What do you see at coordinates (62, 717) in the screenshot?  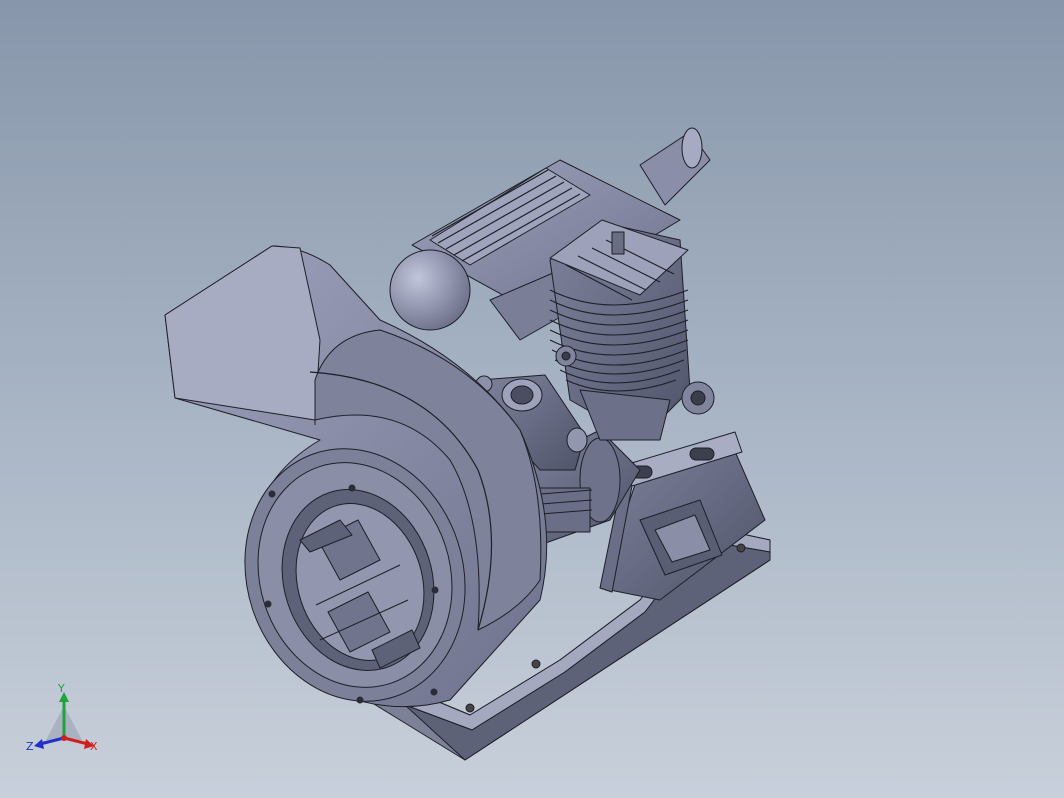 I see `axis-triad: Y X Z` at bounding box center [62, 717].